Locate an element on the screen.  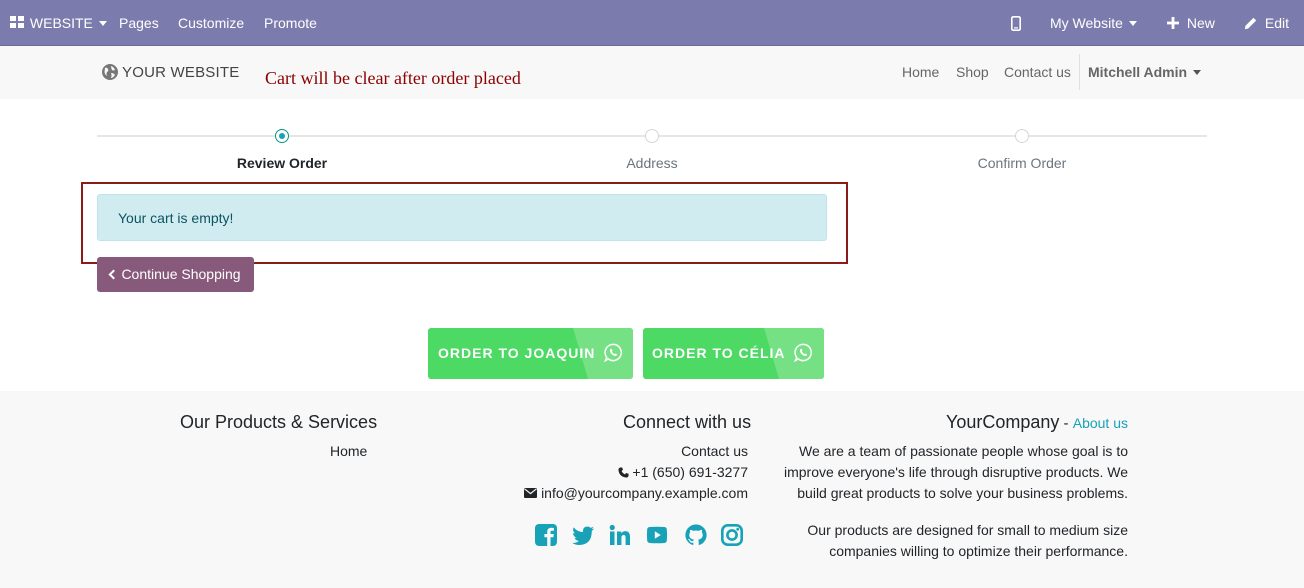
site-logo: YOUR WEBSITE is located at coordinates (170, 72).